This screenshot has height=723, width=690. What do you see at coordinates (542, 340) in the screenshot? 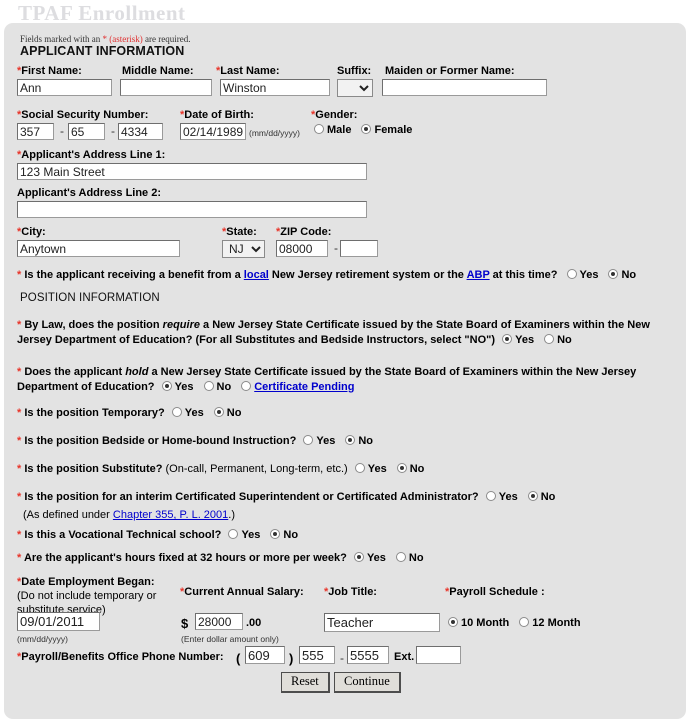
I see `require-cert-radio-group: Yes No` at bounding box center [542, 340].